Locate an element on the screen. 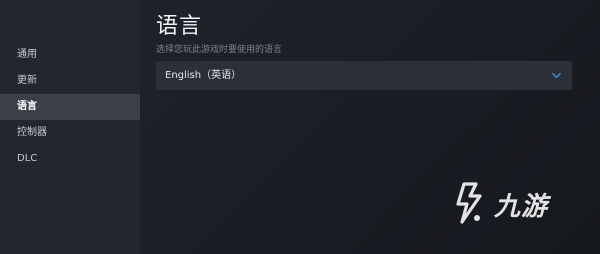  jiuyou-logo-icon is located at coordinates (469, 203).